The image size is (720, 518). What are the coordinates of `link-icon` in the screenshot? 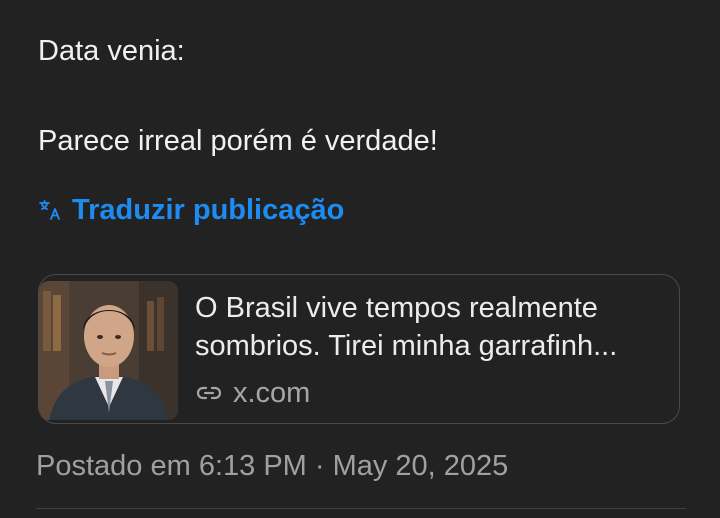 It's located at (209, 393).